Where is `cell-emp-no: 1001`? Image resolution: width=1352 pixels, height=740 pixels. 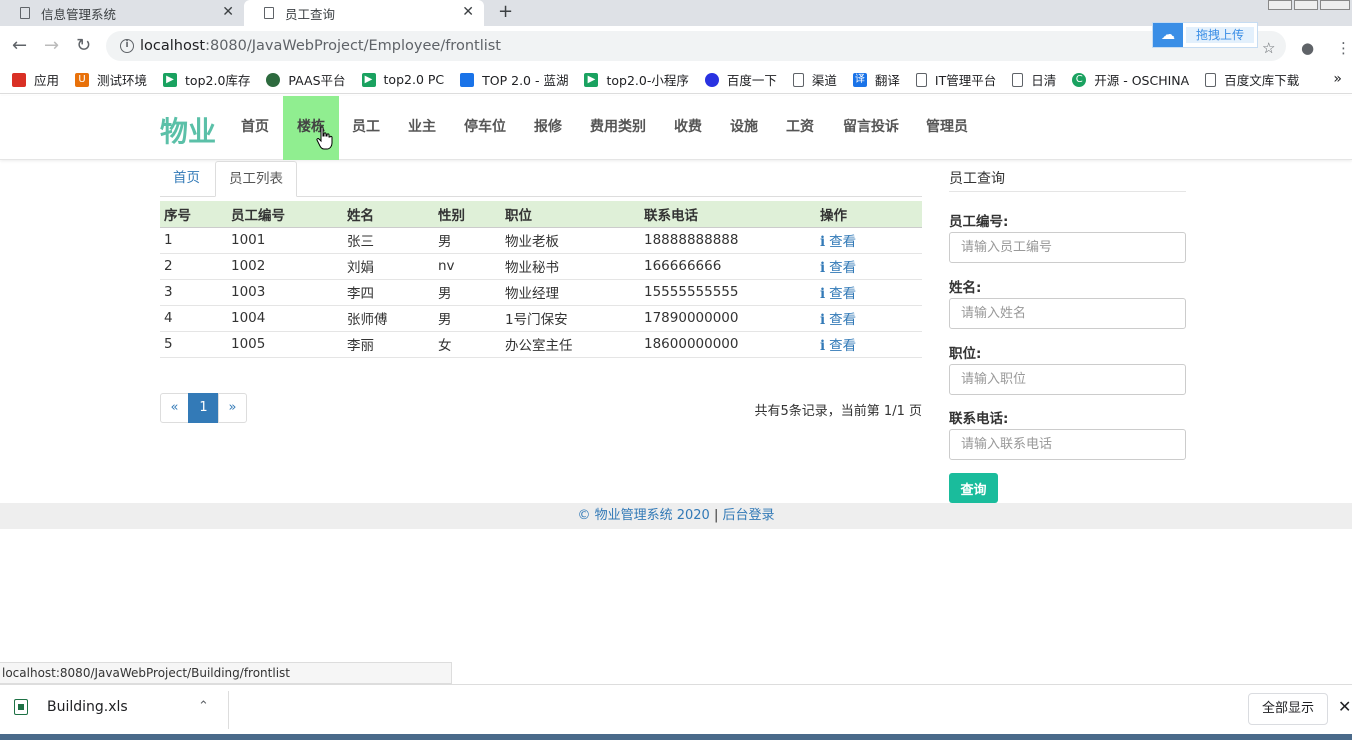 cell-emp-no: 1001 is located at coordinates (285, 240).